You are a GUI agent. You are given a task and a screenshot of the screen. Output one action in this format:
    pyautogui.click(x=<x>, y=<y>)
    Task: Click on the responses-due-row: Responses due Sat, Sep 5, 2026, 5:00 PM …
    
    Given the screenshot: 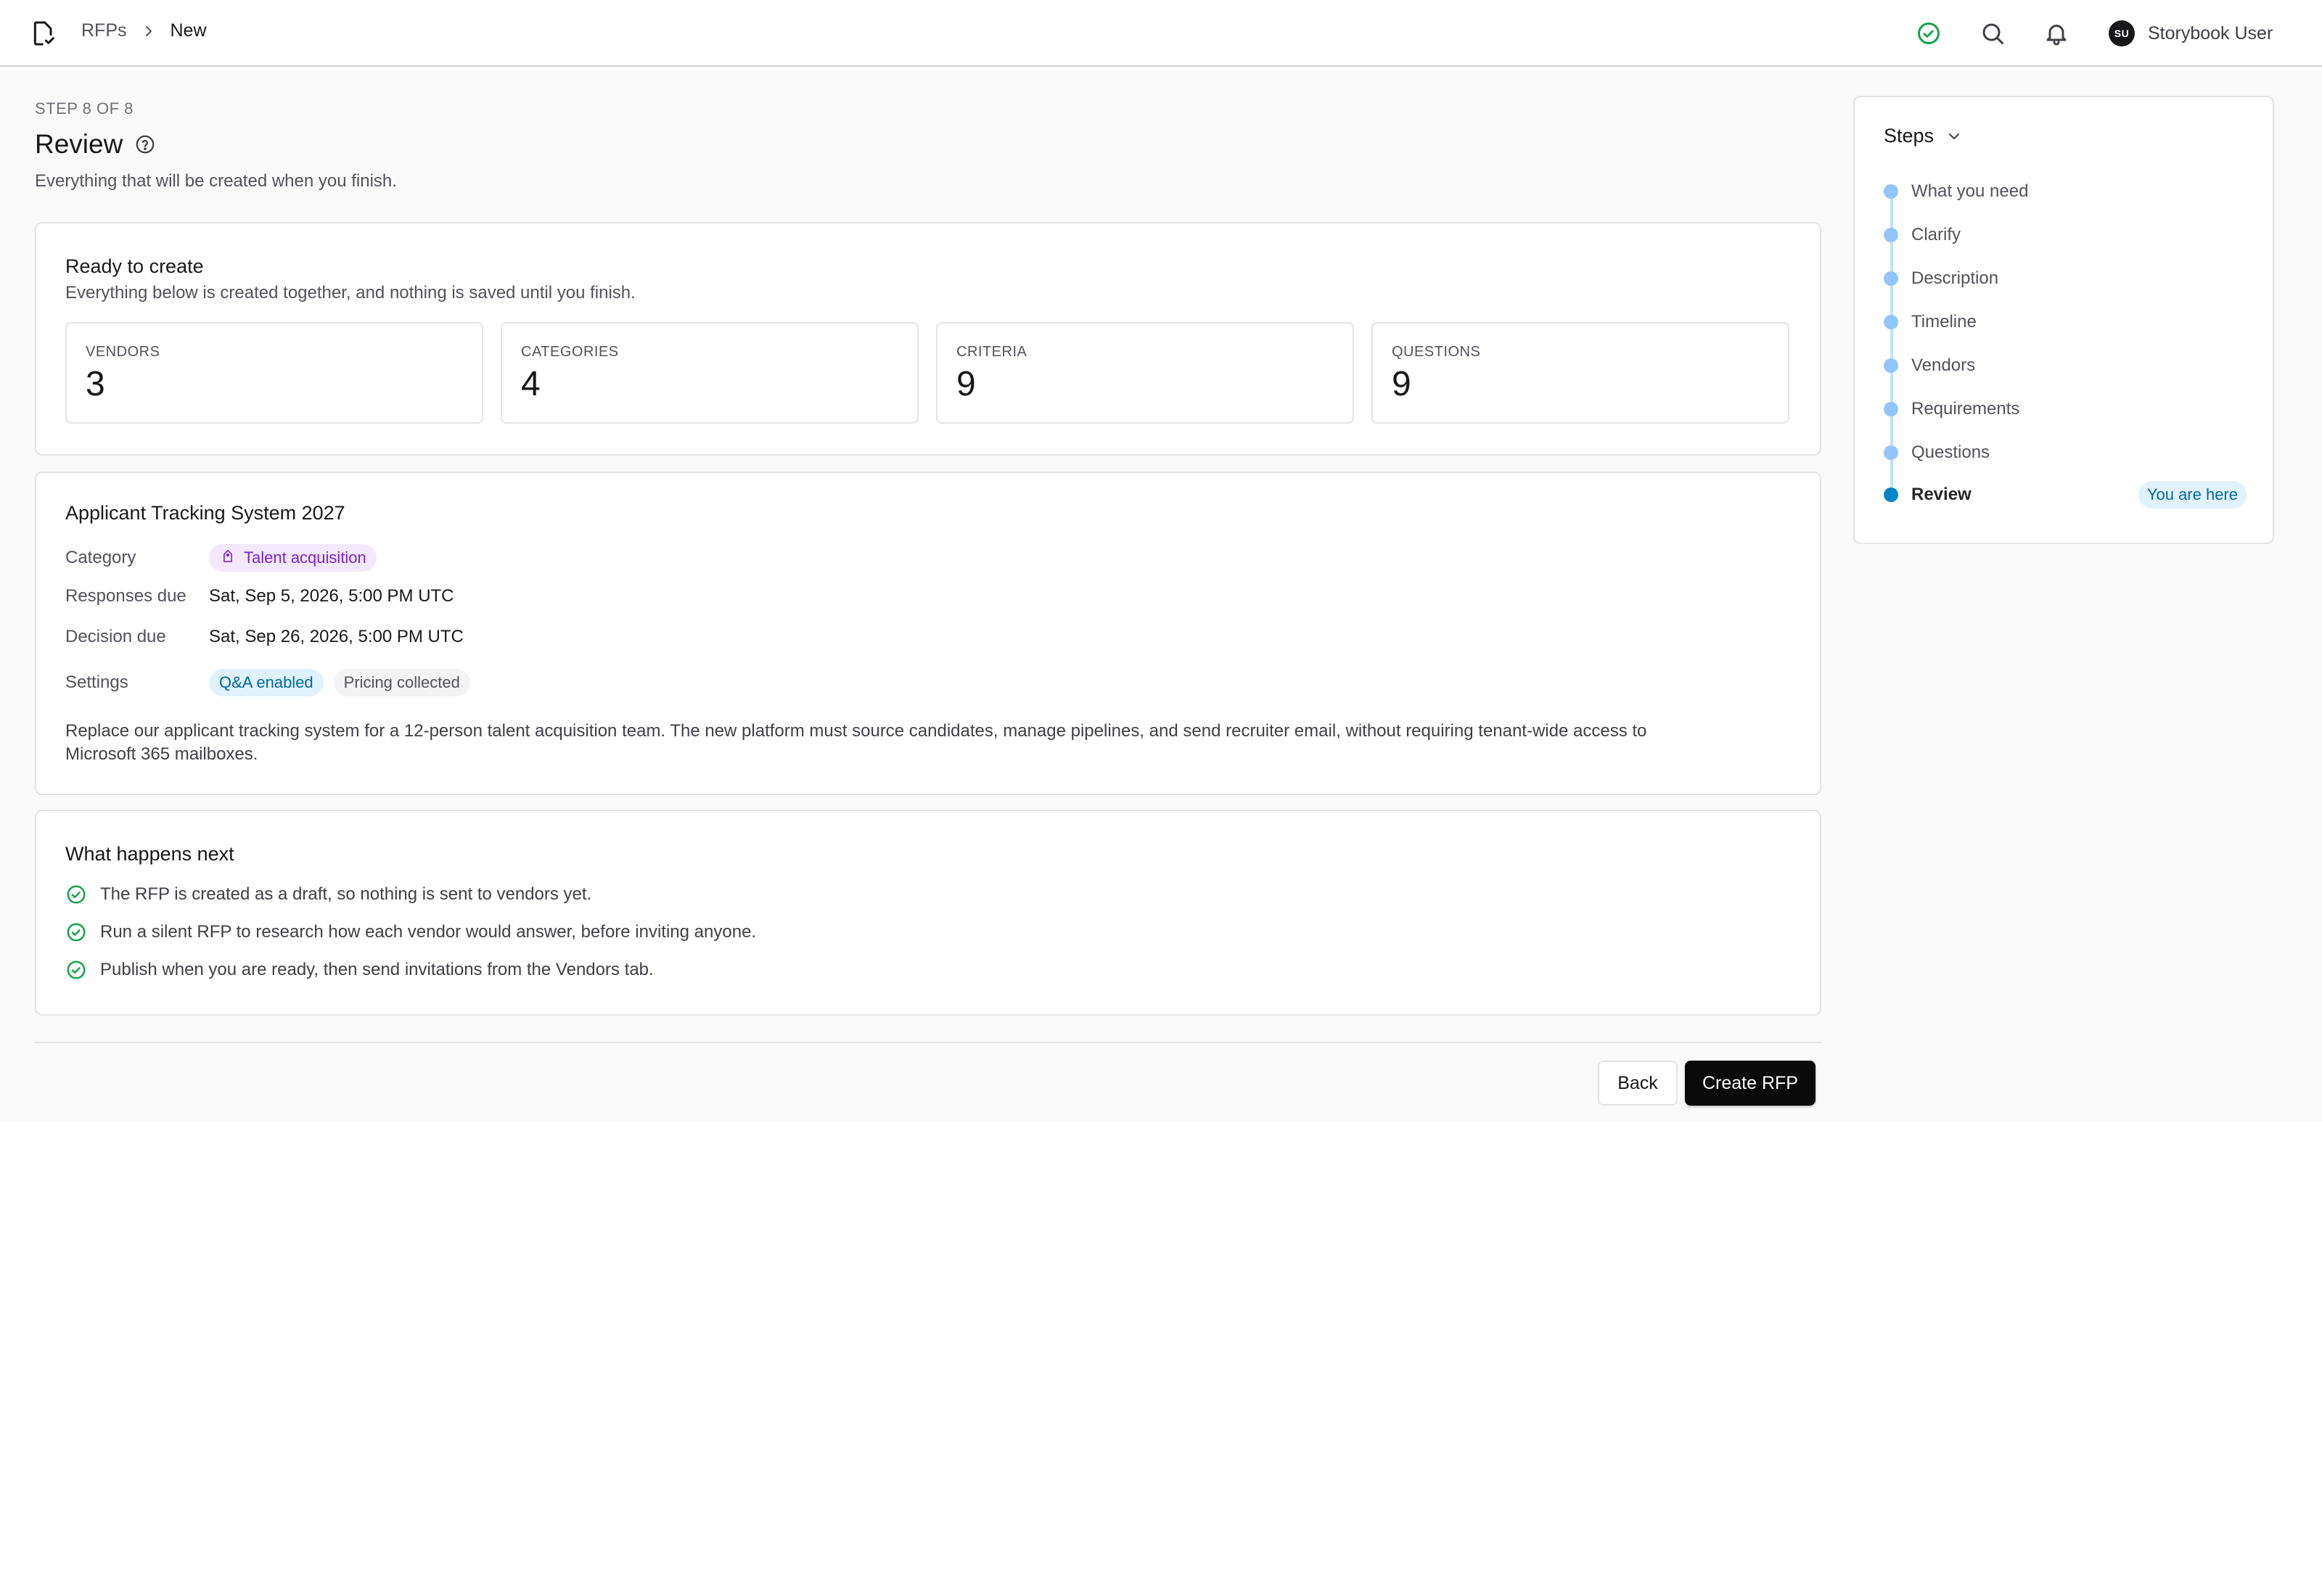 What is the action you would take?
    pyautogui.click(x=259, y=596)
    